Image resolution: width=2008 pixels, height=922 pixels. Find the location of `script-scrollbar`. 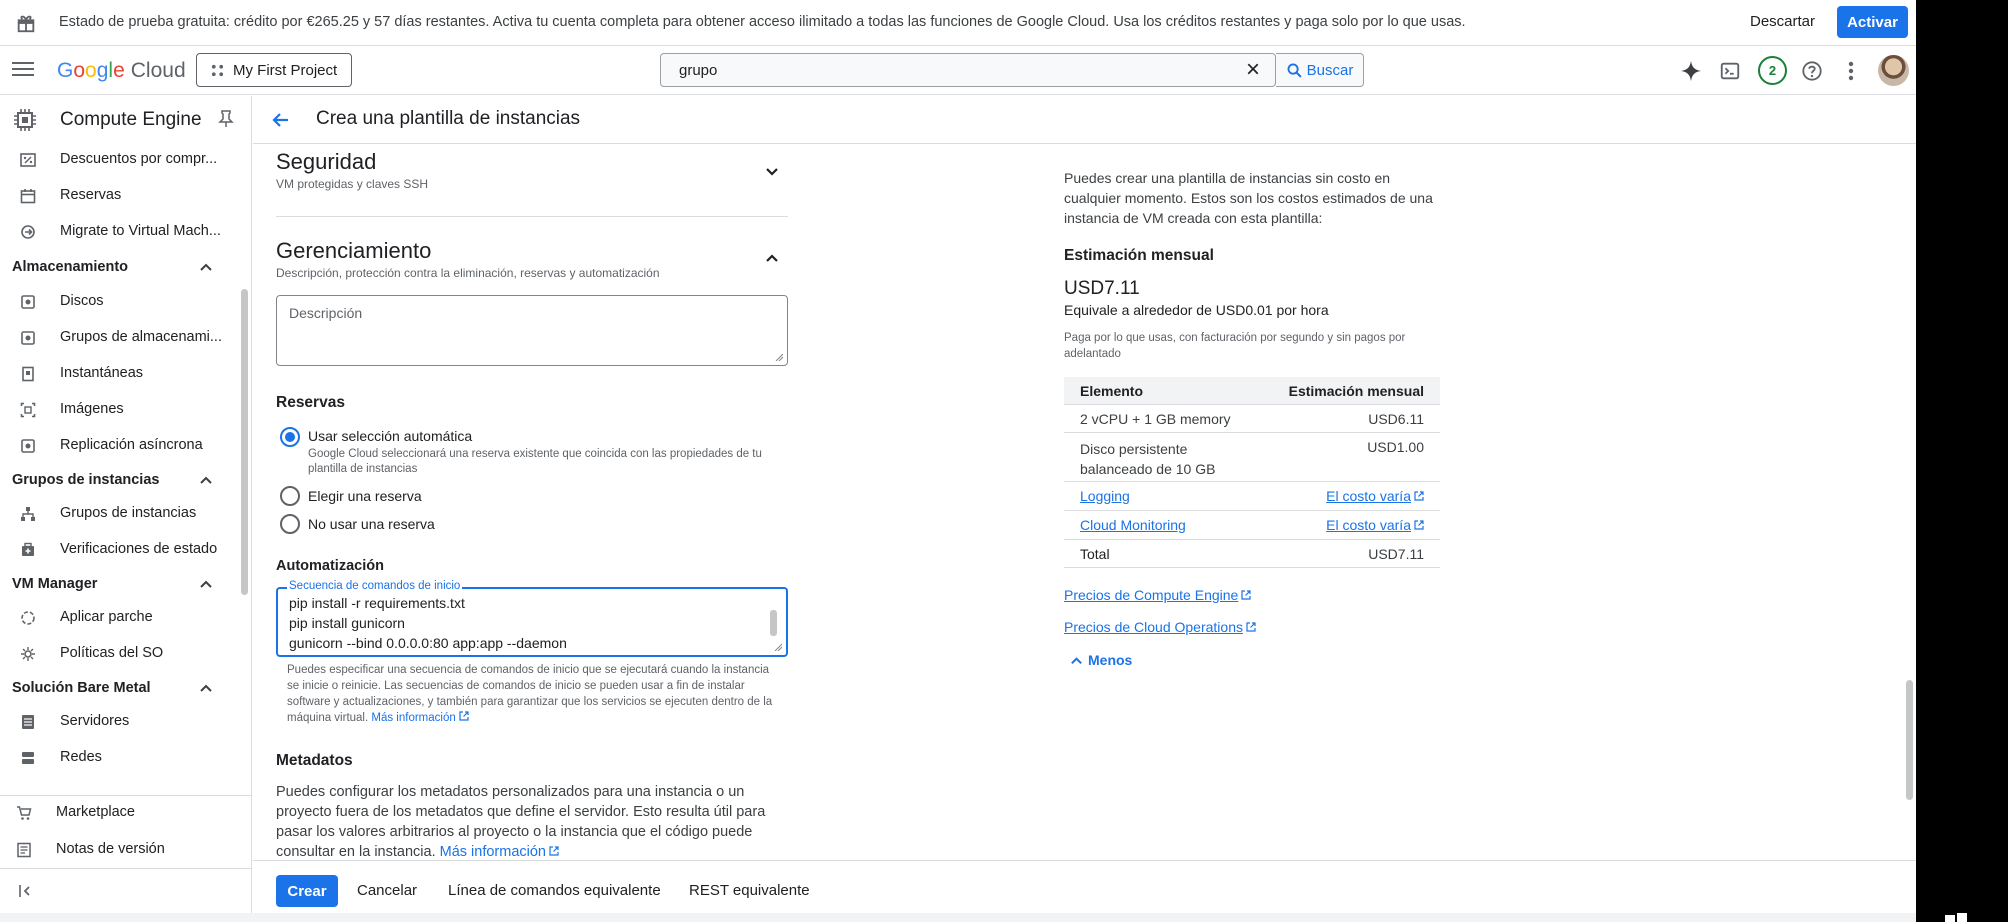

script-scrollbar is located at coordinates (773, 623).